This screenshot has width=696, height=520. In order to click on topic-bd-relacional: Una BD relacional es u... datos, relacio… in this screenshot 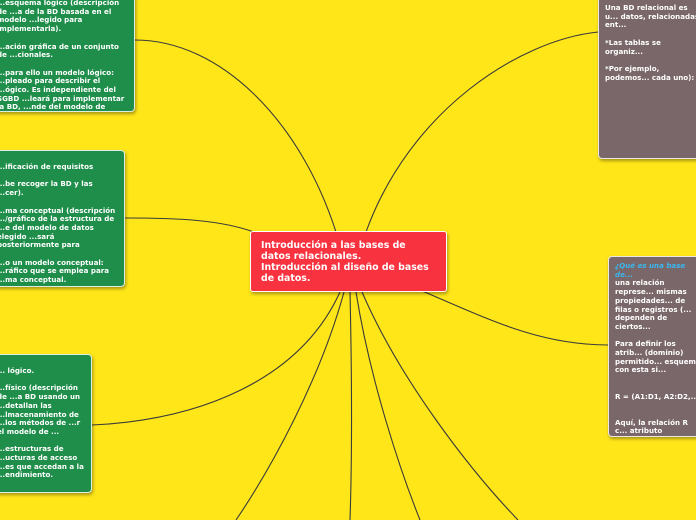, I will do `click(647, 79)`.